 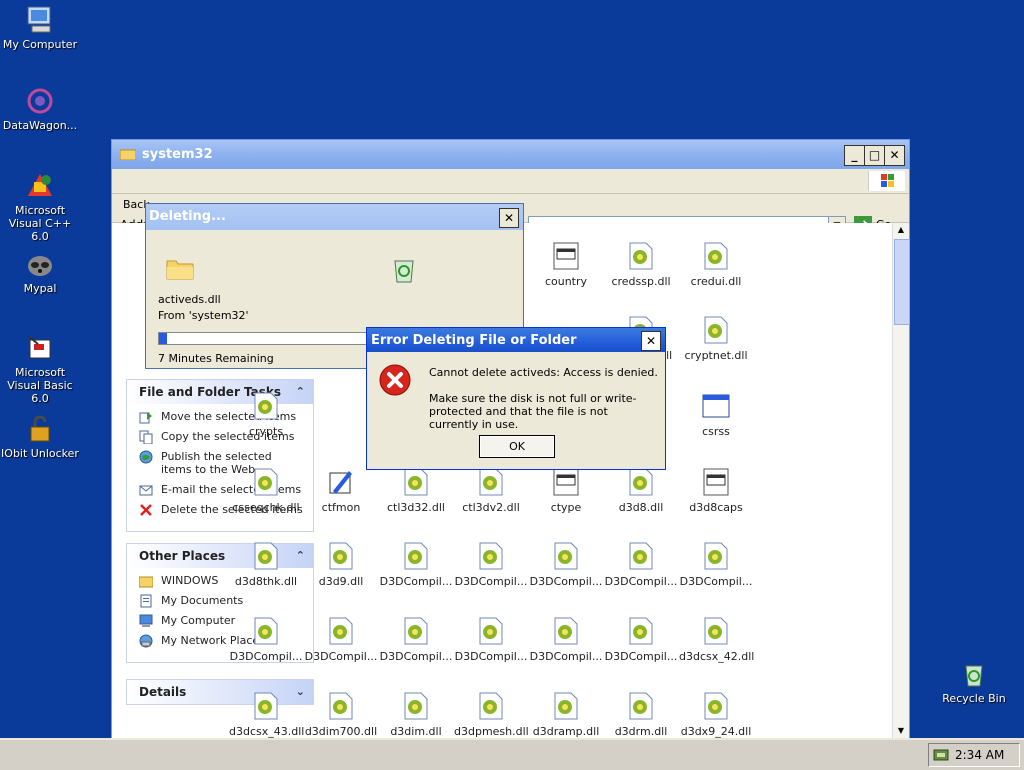 What do you see at coordinates (566, 490) in the screenshot?
I see `file-item: ctype` at bounding box center [566, 490].